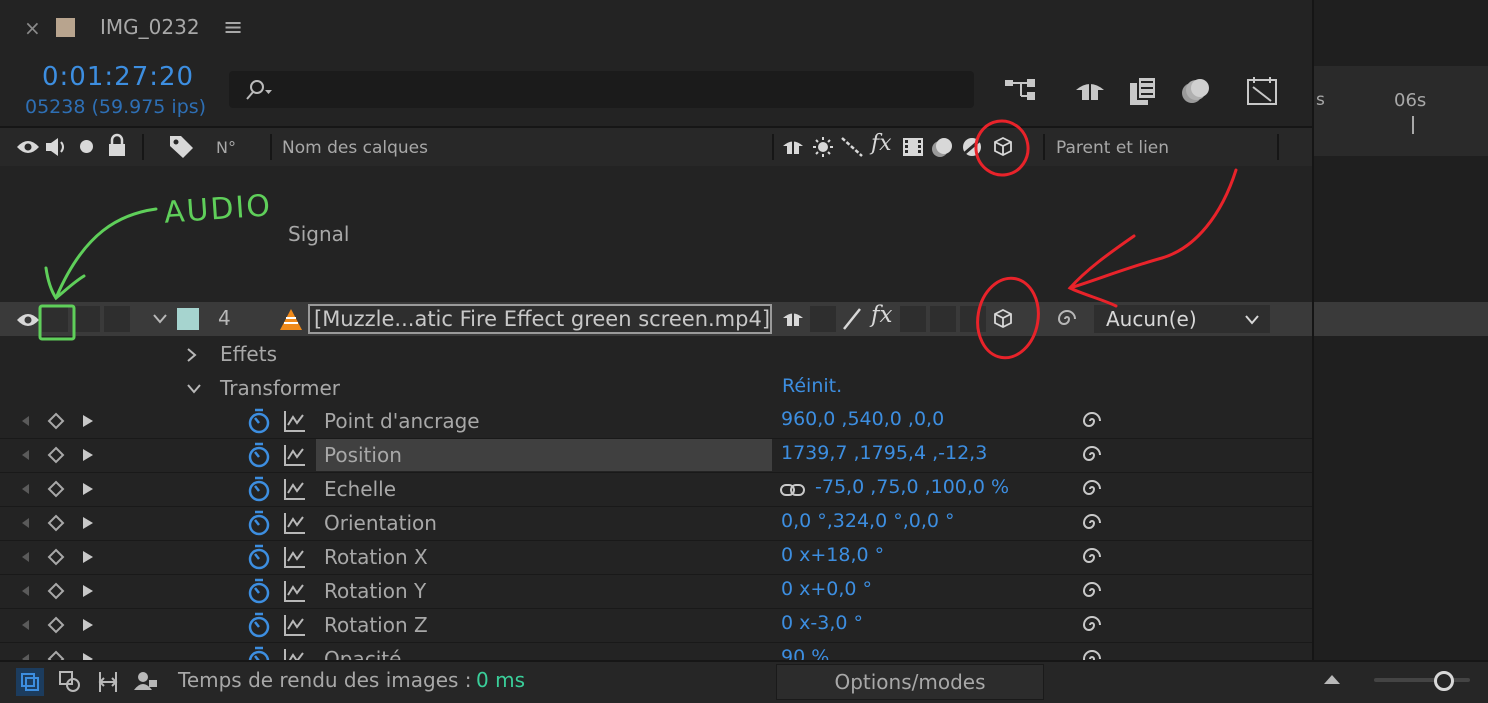 This screenshot has width=1488, height=703. Describe the element at coordinates (1422, 680) in the screenshot. I see `zoom-slider-track` at that location.